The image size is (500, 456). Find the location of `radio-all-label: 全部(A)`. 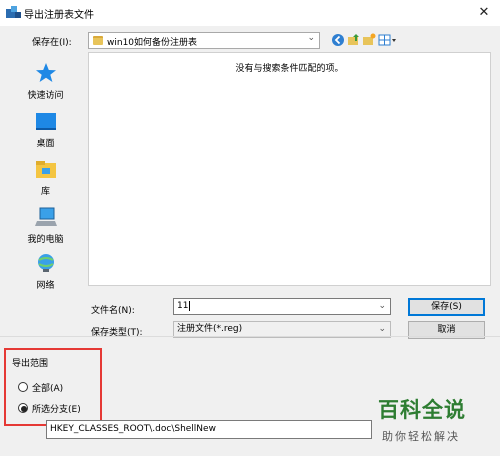

radio-all-label: 全部(A) is located at coordinates (48, 389).